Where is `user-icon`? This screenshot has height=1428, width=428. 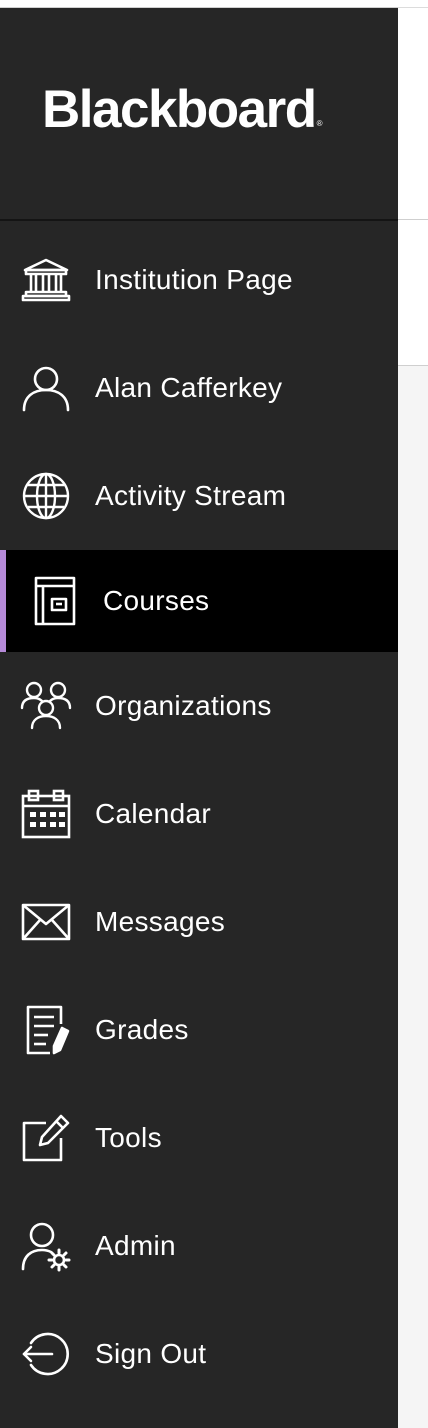
user-icon is located at coordinates (46, 388).